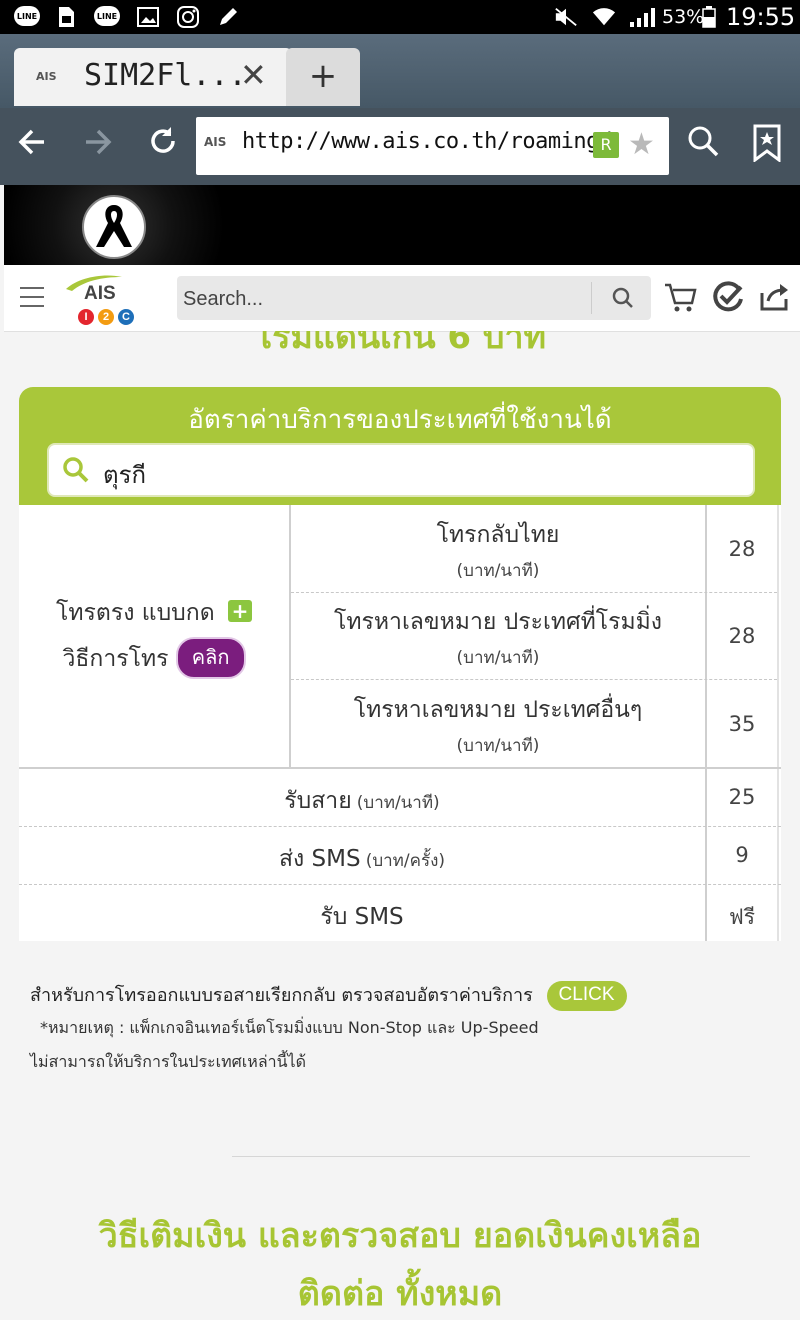  What do you see at coordinates (742, 917) in the screenshot?
I see `rate-value: ฟรี` at bounding box center [742, 917].